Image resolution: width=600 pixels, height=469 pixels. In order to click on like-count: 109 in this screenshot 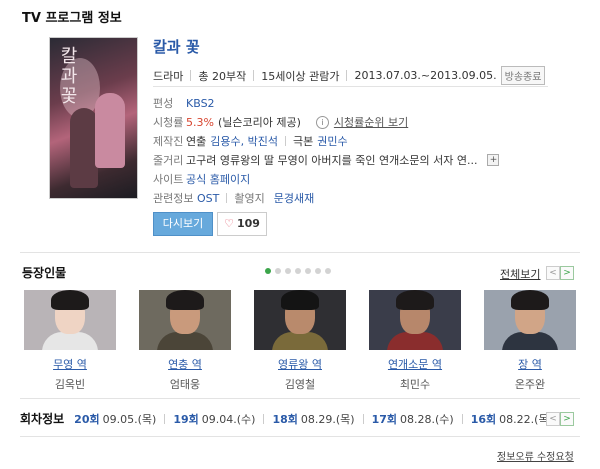, I will do `click(248, 223)`.